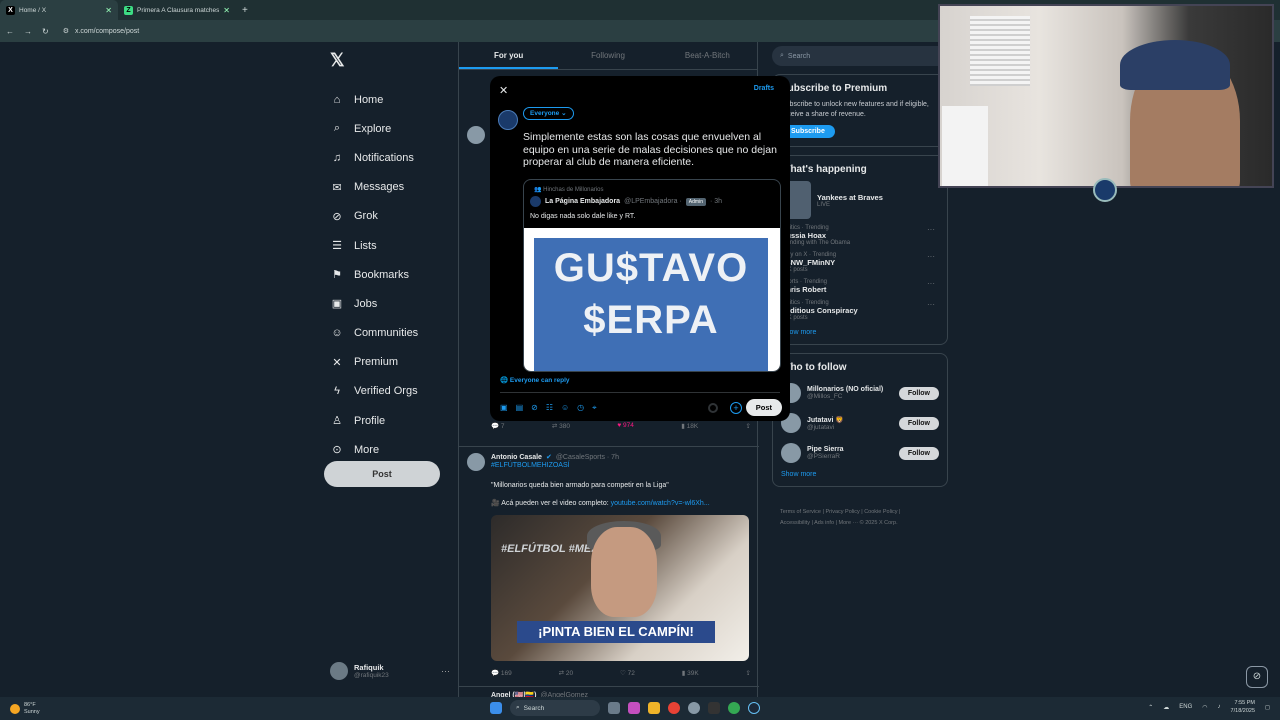 This screenshot has width=1280, height=720. What do you see at coordinates (860, 423) in the screenshot?
I see `follow-suggestion: Jutatavi 🦁 @jutatavi Follow` at bounding box center [860, 423].